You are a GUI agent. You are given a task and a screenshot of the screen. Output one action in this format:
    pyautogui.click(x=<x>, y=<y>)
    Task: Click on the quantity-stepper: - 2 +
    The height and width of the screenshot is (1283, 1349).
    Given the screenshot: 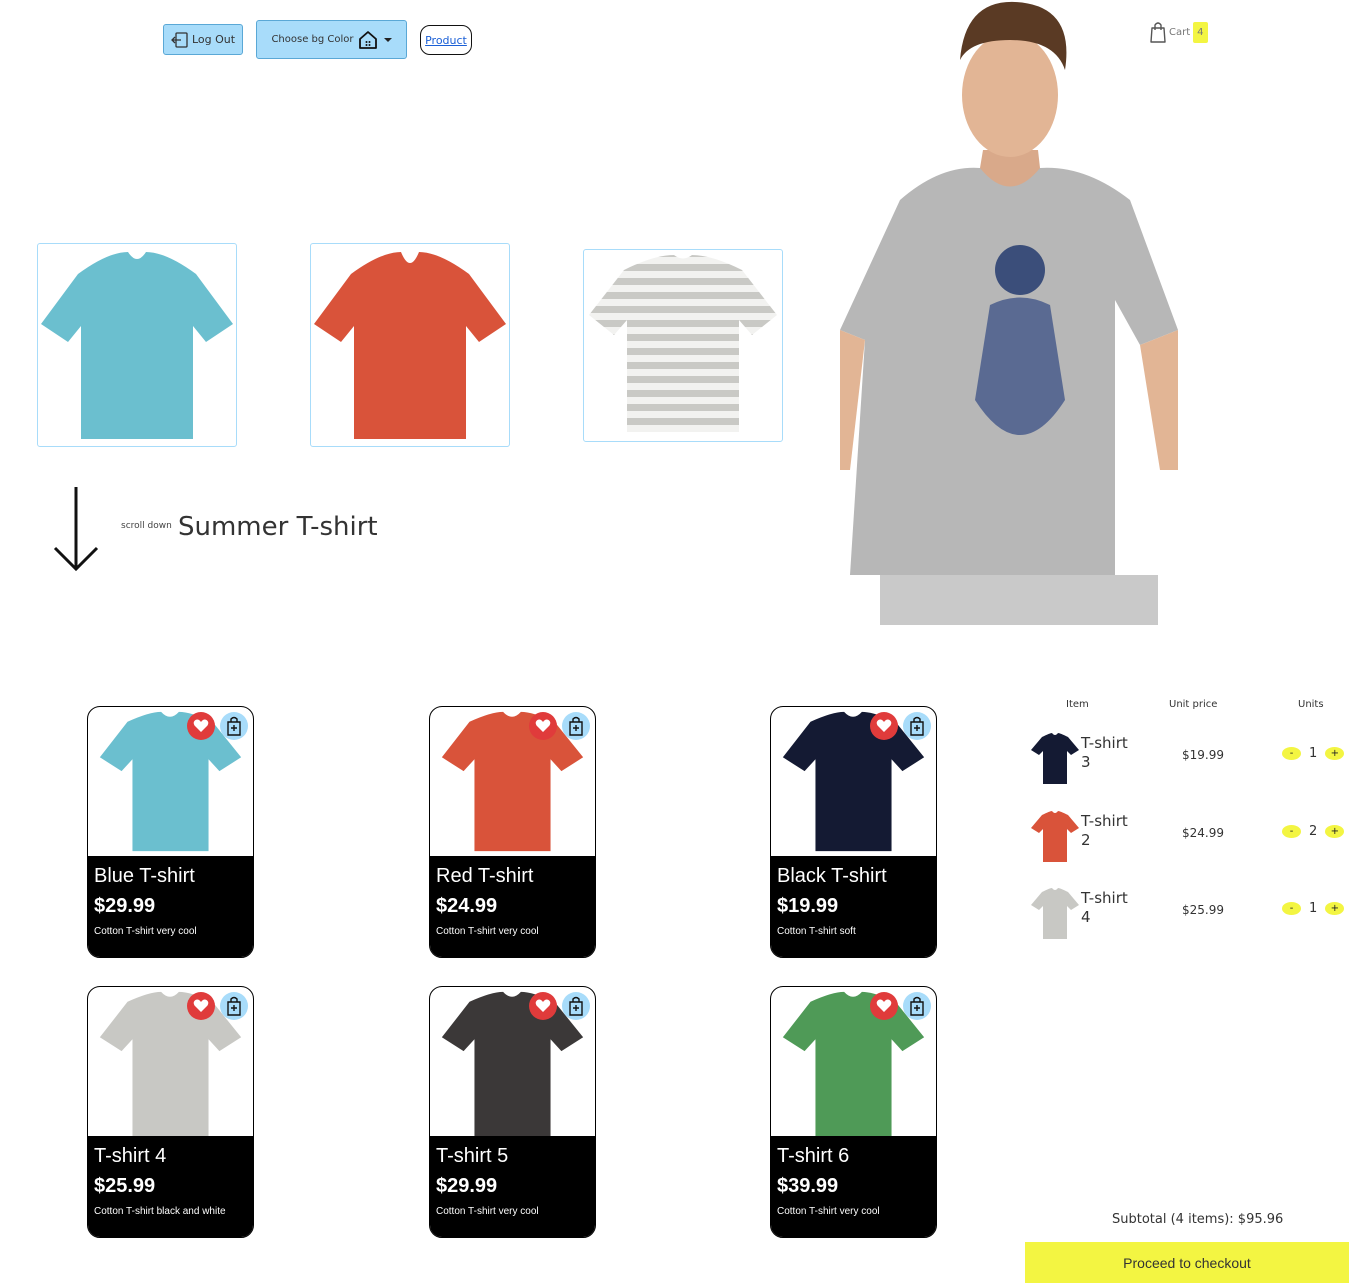 What is the action you would take?
    pyautogui.click(x=1313, y=831)
    